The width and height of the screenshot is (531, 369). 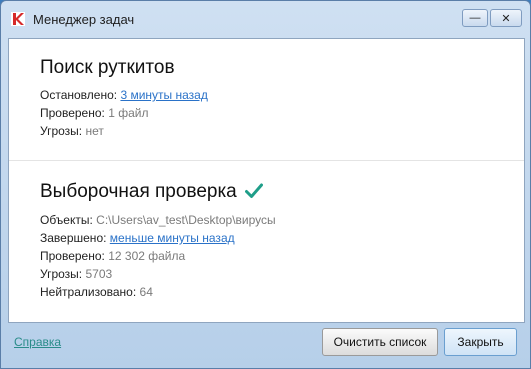 What do you see at coordinates (94, 131) in the screenshot?
I see `threats-value: нет` at bounding box center [94, 131].